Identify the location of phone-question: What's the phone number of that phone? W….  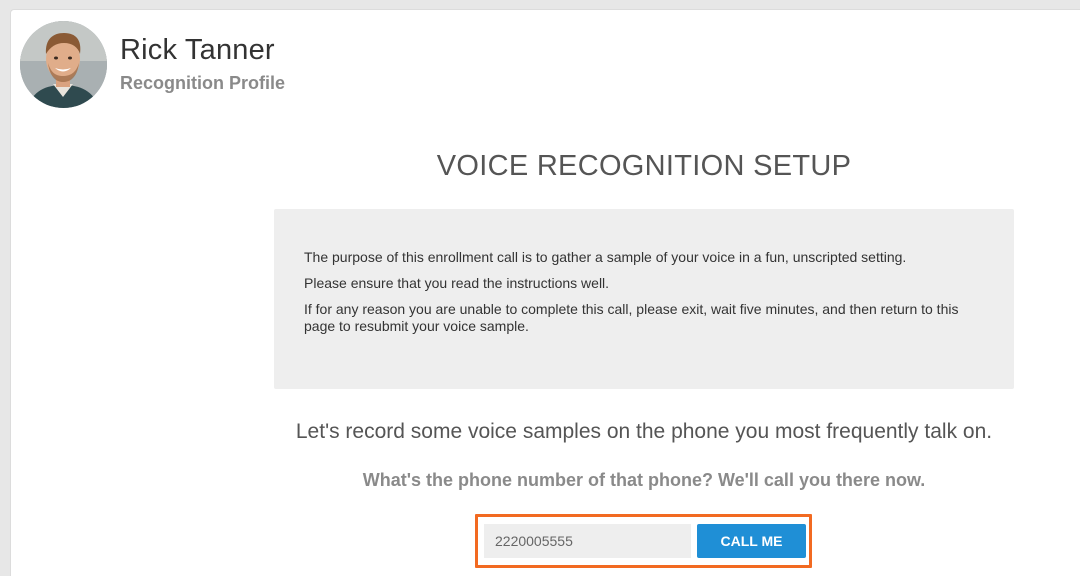
(644, 480).